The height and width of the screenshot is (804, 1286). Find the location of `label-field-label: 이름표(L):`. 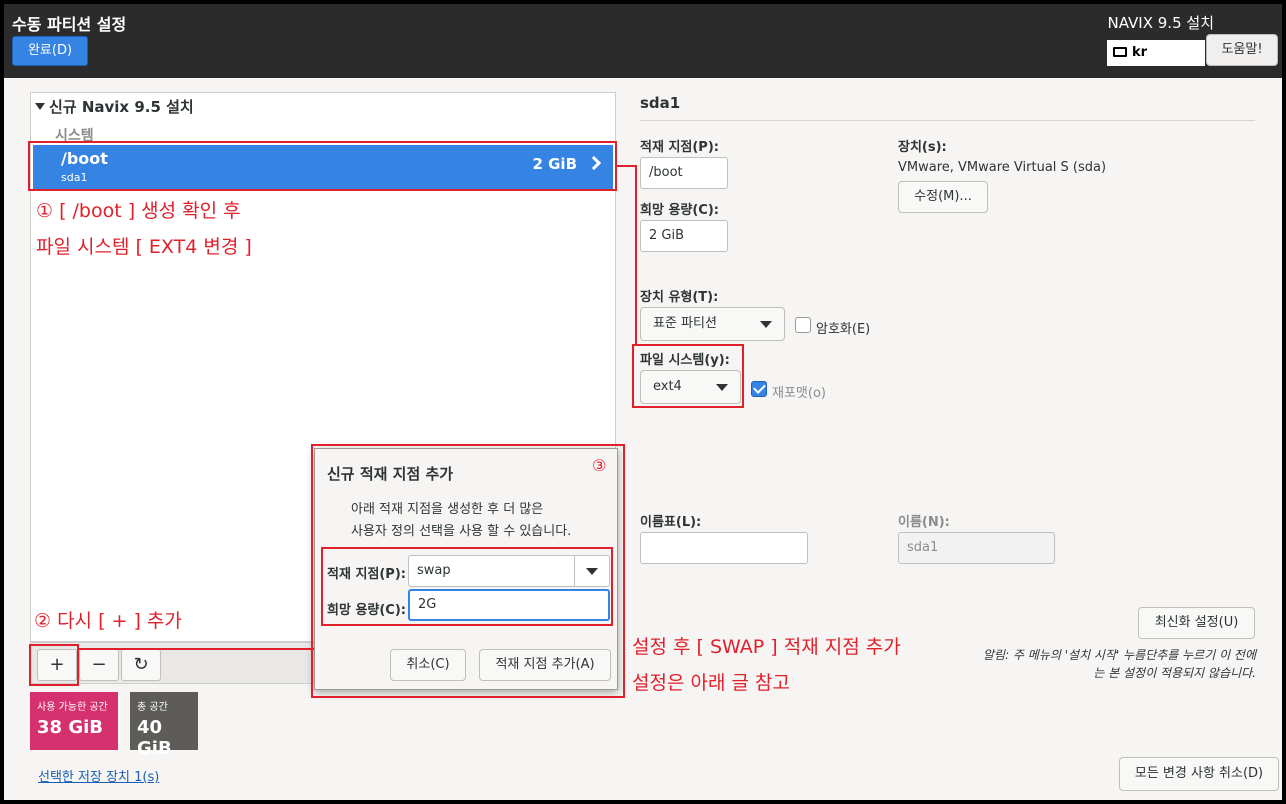

label-field-label: 이름표(L): is located at coordinates (671, 522).